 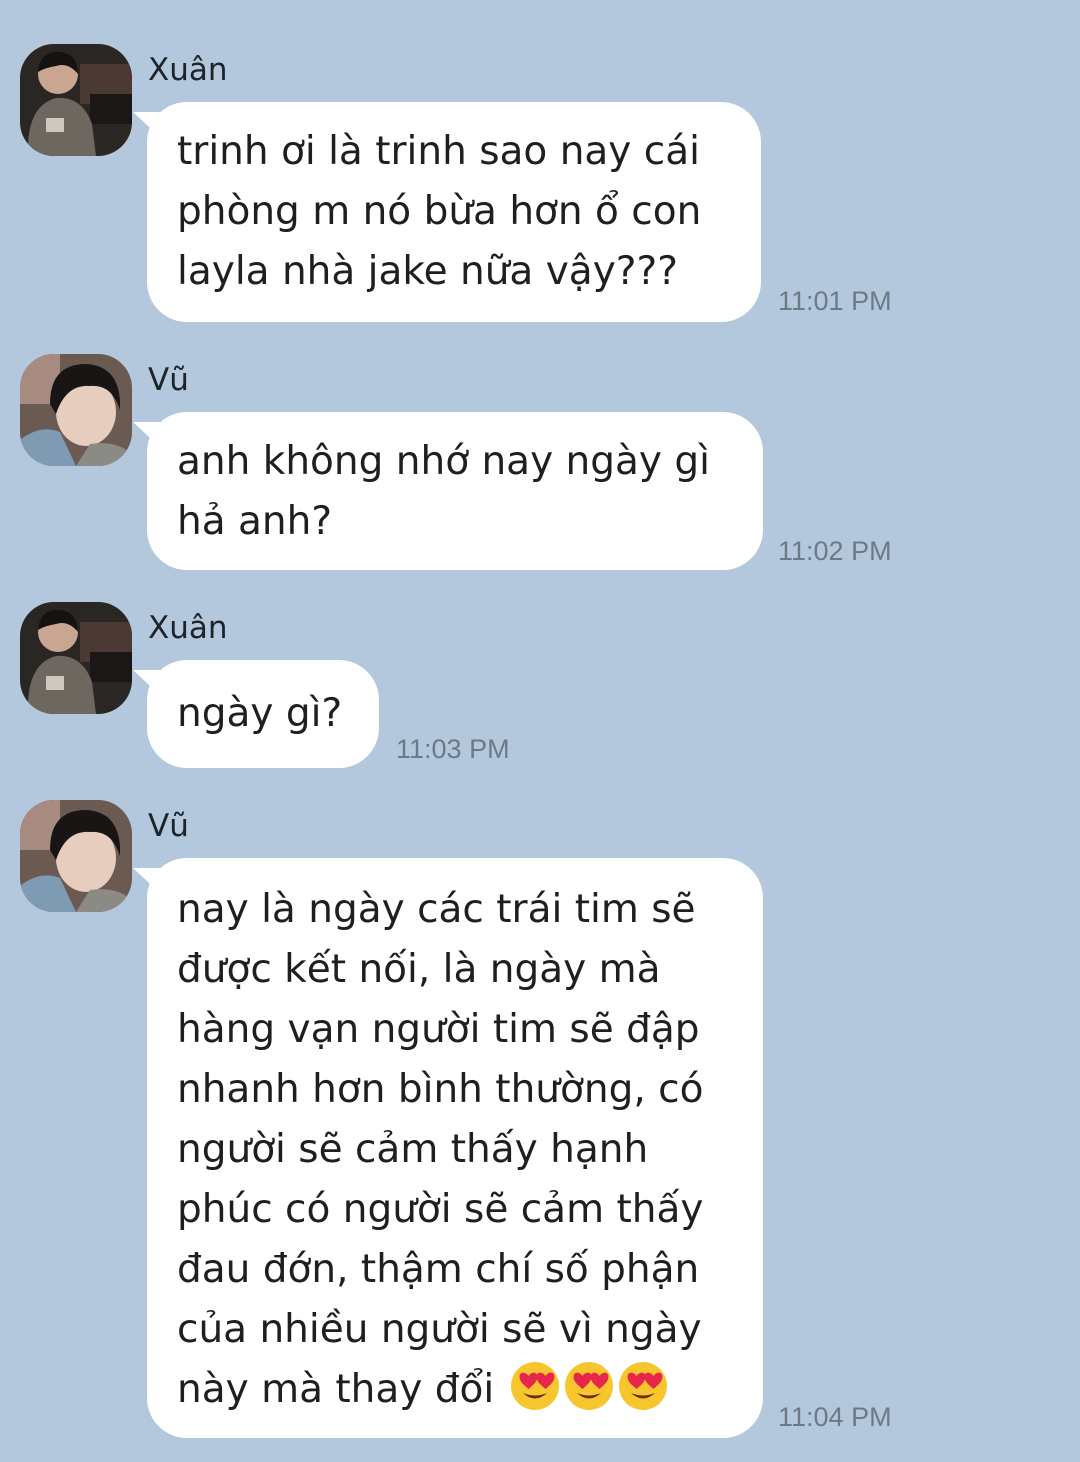 What do you see at coordinates (439, 1329) in the screenshot?
I see `message-line: của nhiều người sẽ vì ngày` at bounding box center [439, 1329].